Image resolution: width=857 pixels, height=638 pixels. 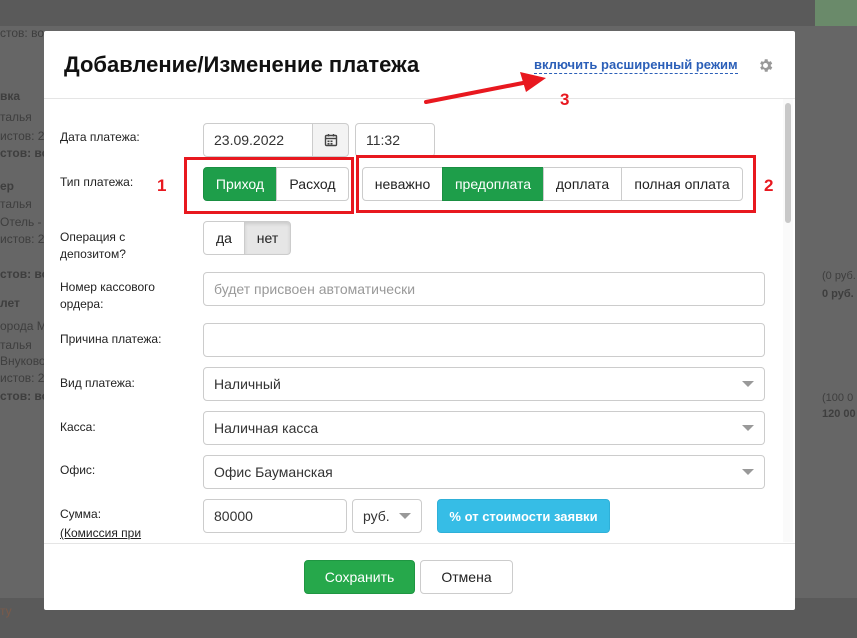 I want to click on percent-of-order-button: % от стоимости заявки, so click(x=523, y=516).